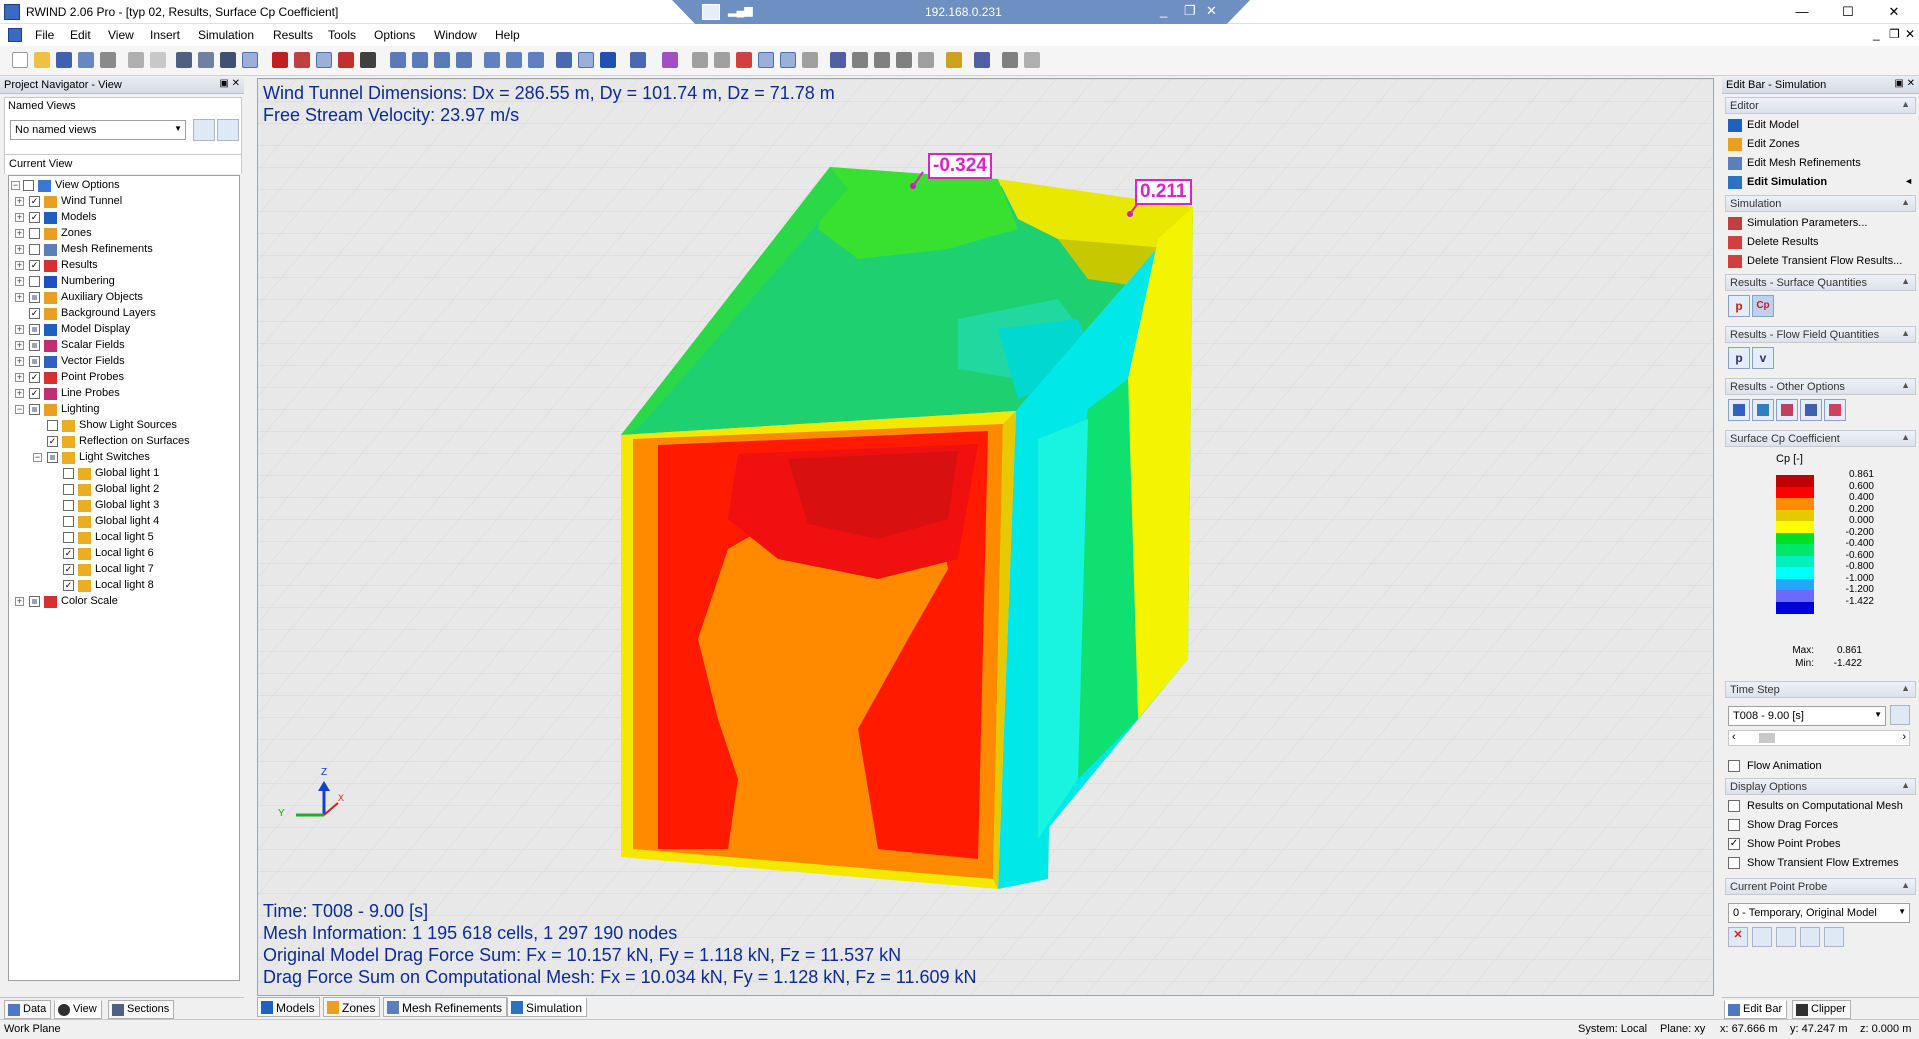  What do you see at coordinates (228, 60) in the screenshot?
I see `grid-icon` at bounding box center [228, 60].